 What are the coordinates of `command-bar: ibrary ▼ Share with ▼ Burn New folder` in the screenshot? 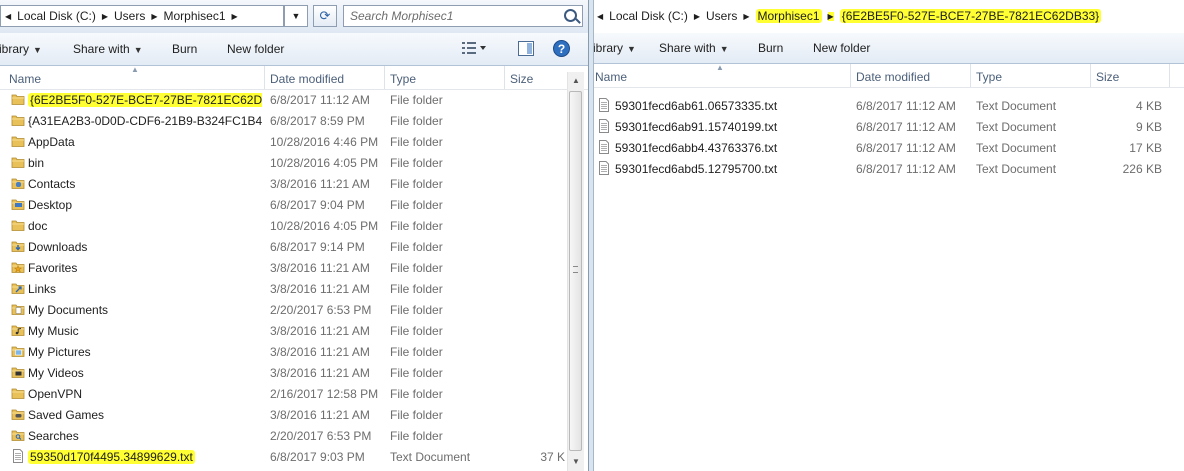 It's located at (889, 48).